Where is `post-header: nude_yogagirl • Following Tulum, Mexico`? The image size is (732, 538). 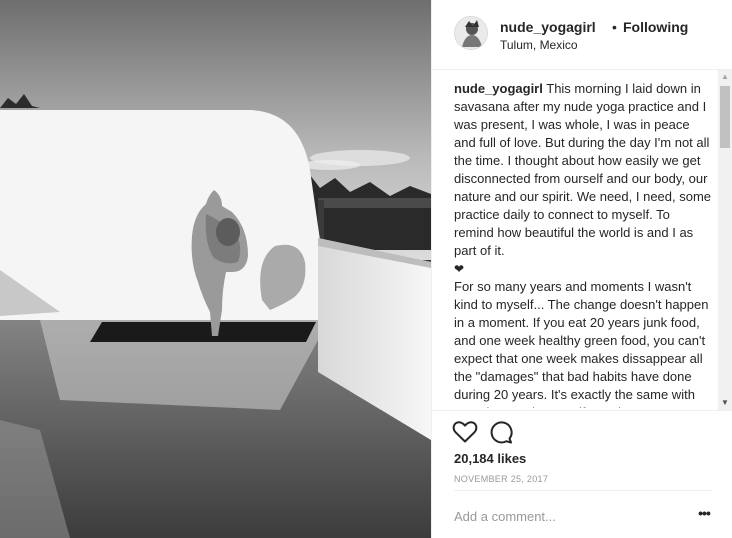 post-header: nude_yogagirl • Following Tulum, Mexico is located at coordinates (582, 35).